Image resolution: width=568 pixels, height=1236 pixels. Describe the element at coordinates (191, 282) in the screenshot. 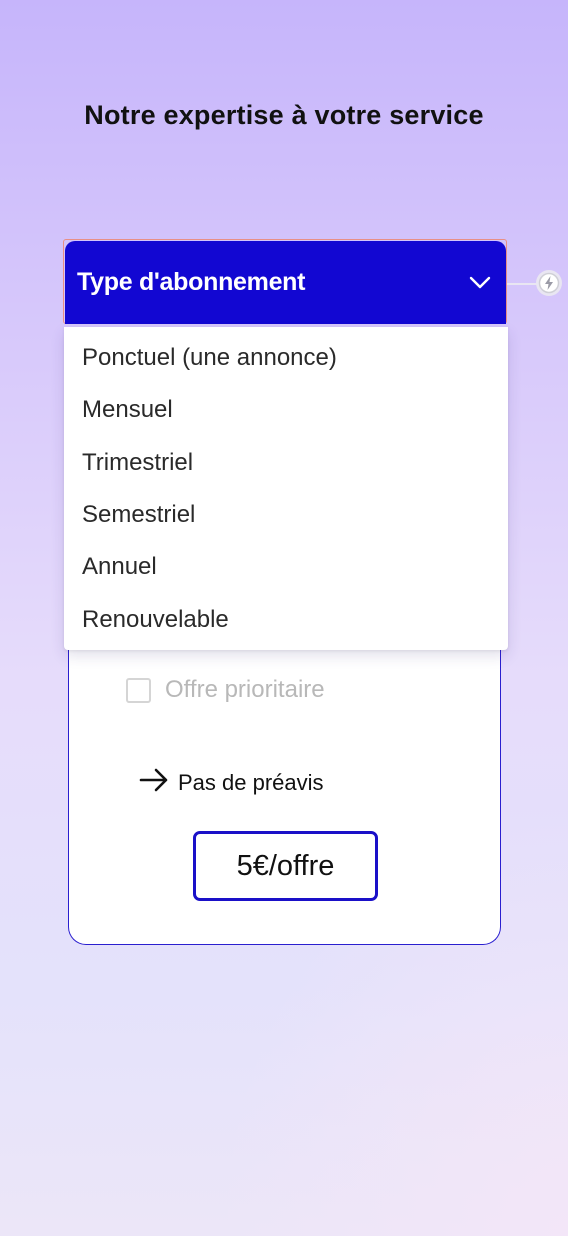

I see `select-label: Type d'abonnement` at that location.